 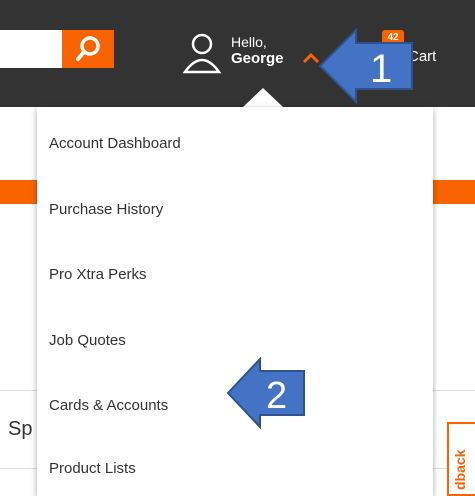 I want to click on background-heading-fragment: Sp, so click(x=20, y=429).